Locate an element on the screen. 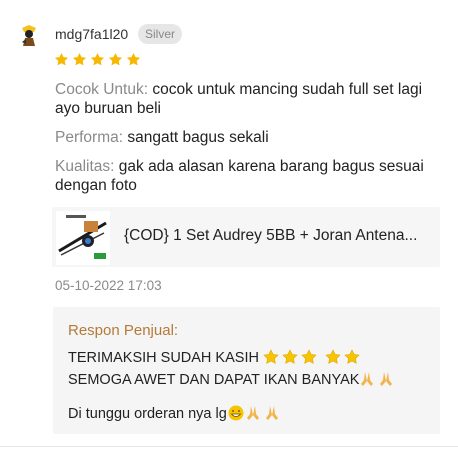 This screenshot has width=458, height=456. product-thumbnail is located at coordinates (83, 238).